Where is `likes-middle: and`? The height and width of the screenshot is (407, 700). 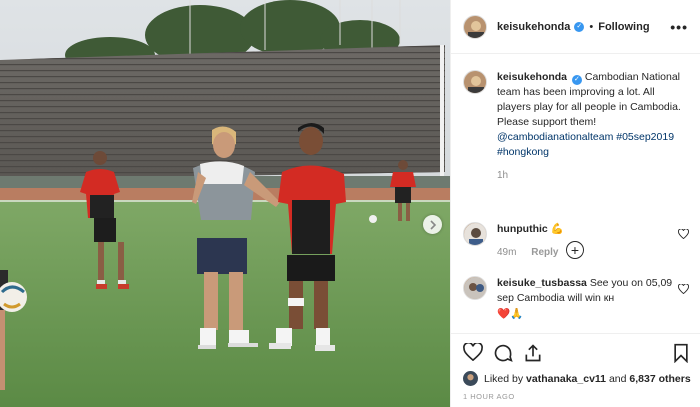 likes-middle: and is located at coordinates (617, 378).